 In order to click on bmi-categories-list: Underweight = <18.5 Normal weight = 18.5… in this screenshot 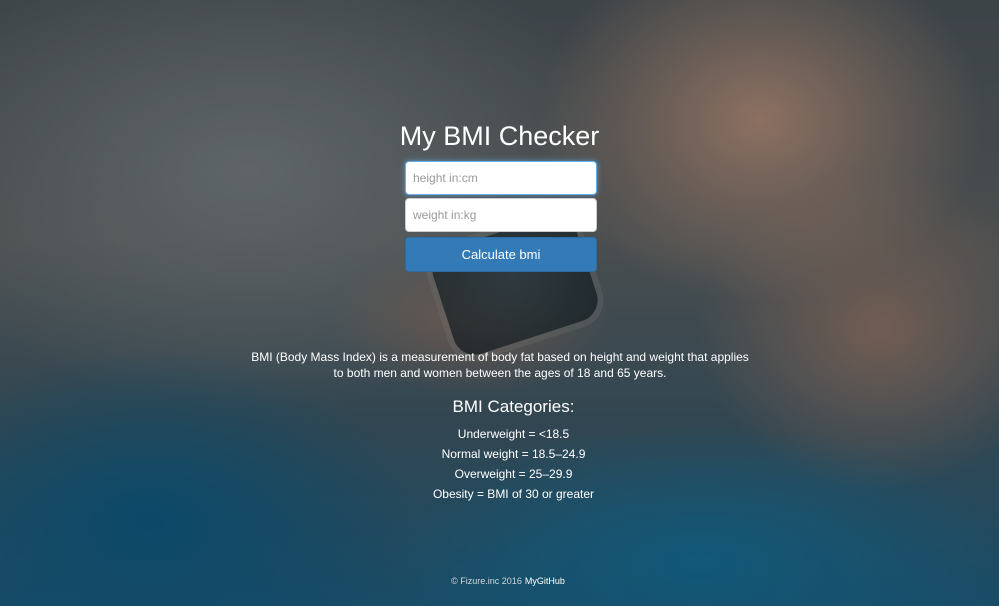, I will do `click(499, 464)`.